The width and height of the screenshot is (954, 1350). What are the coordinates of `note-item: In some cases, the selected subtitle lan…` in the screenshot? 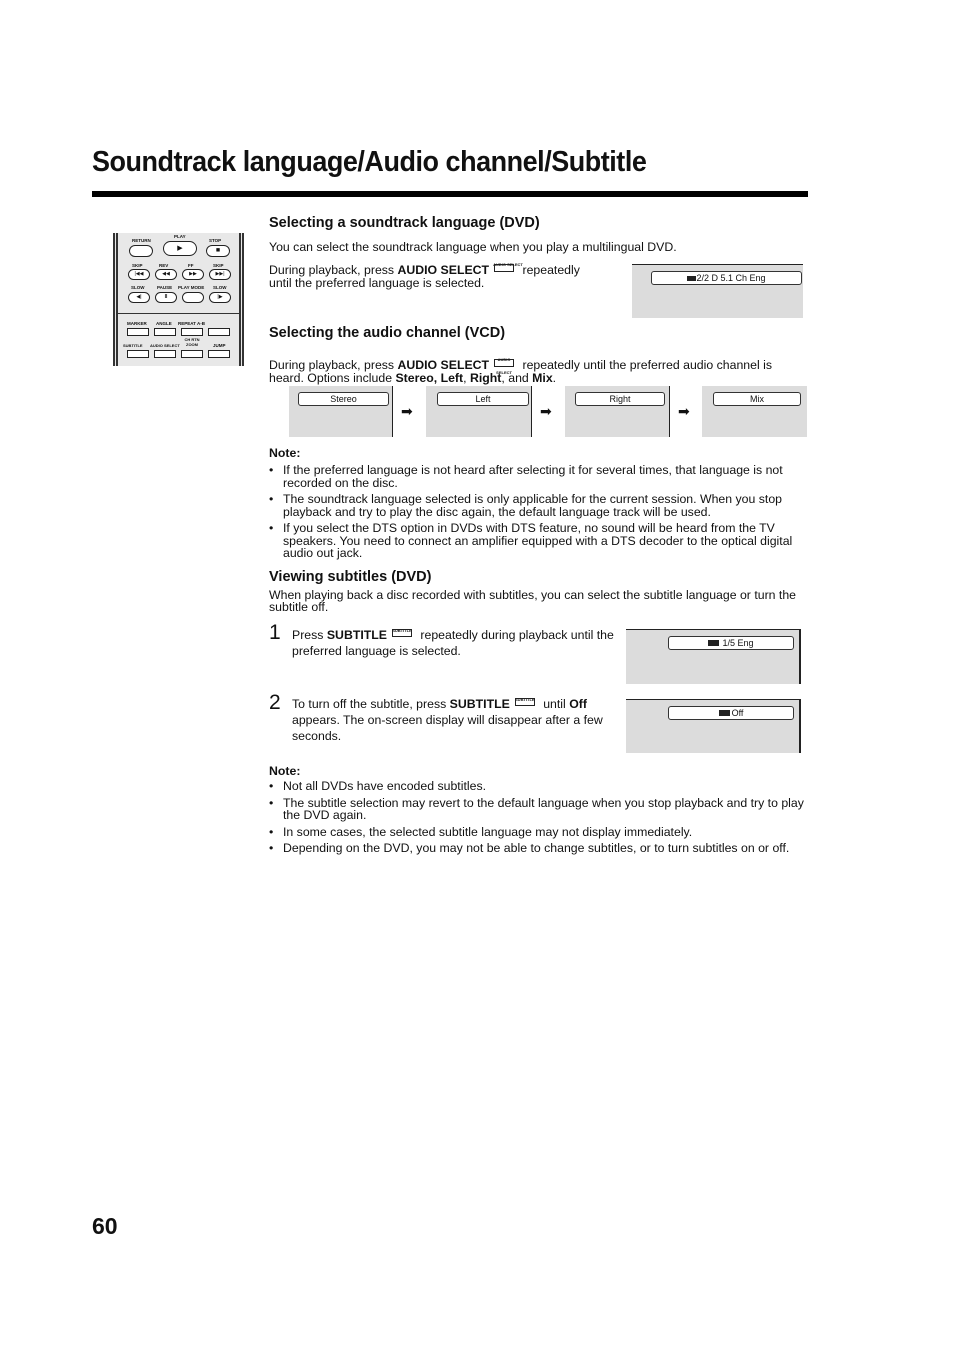 It's located at (539, 832).